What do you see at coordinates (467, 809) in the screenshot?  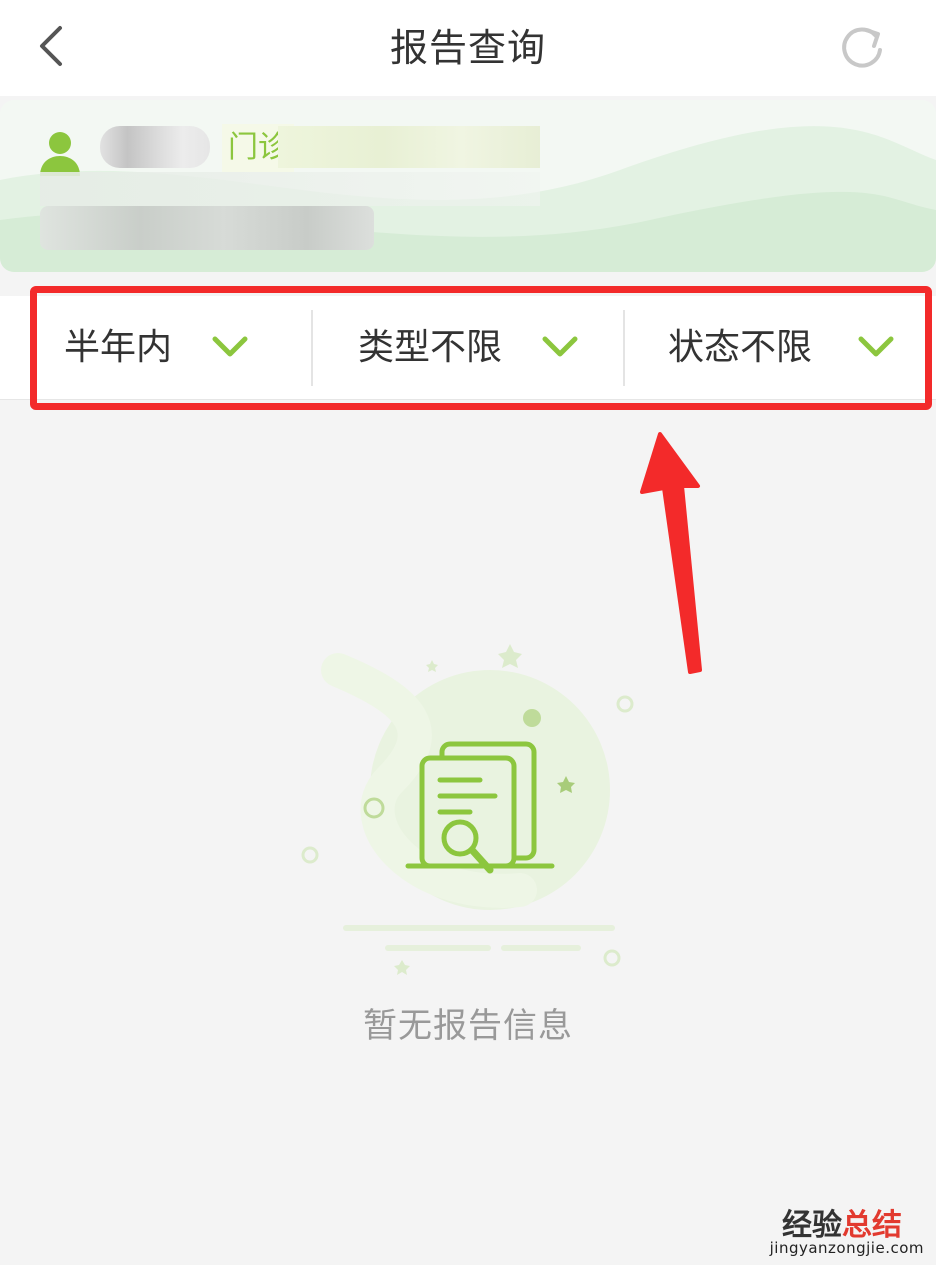 I see `document-search-icon` at bounding box center [467, 809].